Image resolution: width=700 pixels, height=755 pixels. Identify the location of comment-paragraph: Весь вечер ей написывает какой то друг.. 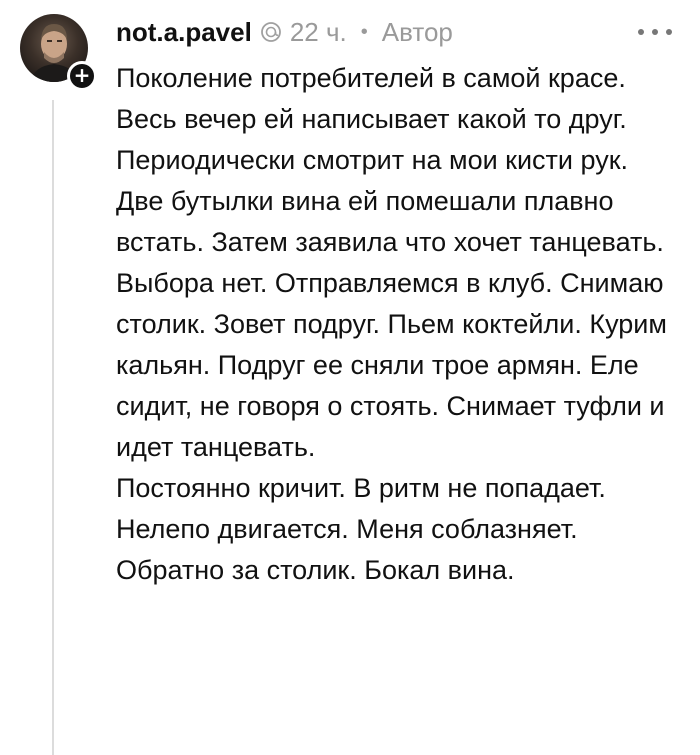
(371, 119).